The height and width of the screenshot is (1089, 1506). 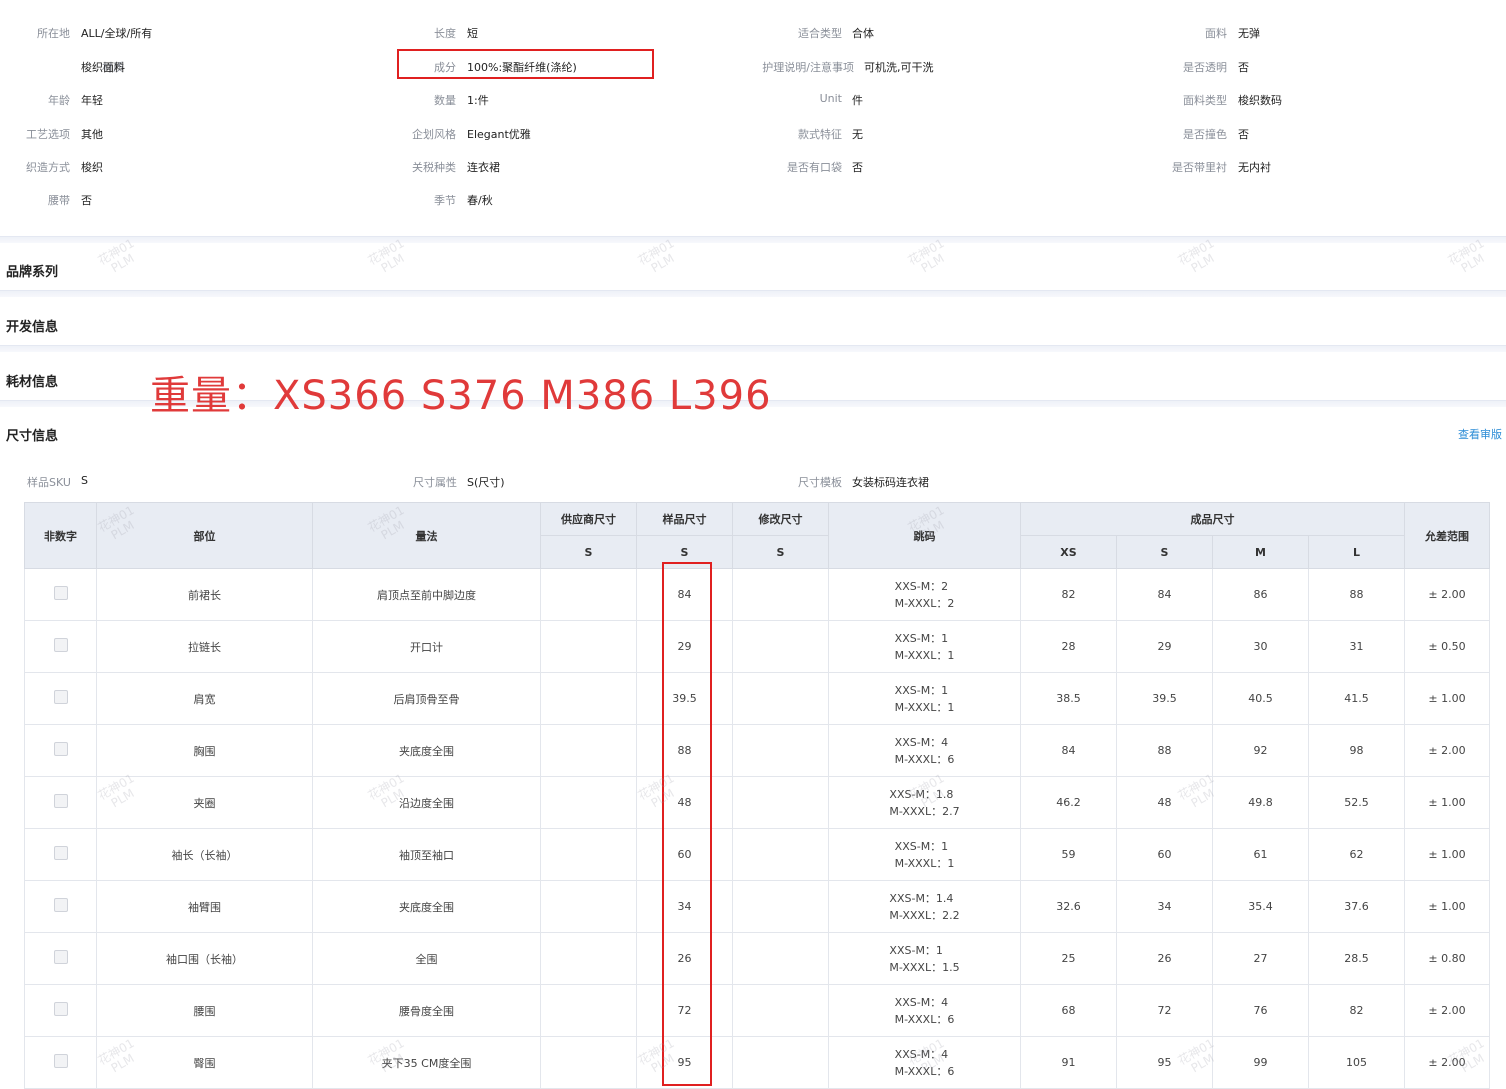 I want to click on grading-rule-small: XXS-M：1, so click(x=921, y=846).